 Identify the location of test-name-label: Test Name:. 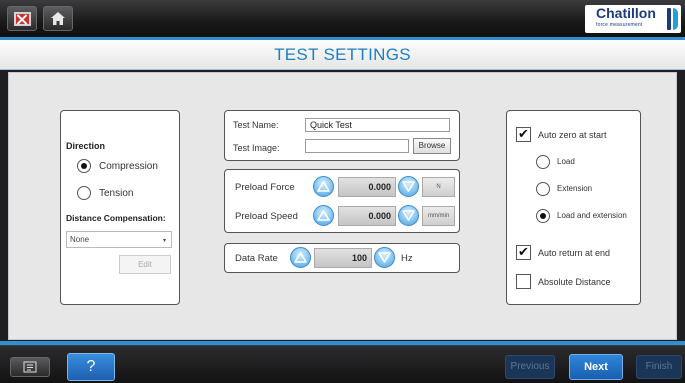
(256, 125).